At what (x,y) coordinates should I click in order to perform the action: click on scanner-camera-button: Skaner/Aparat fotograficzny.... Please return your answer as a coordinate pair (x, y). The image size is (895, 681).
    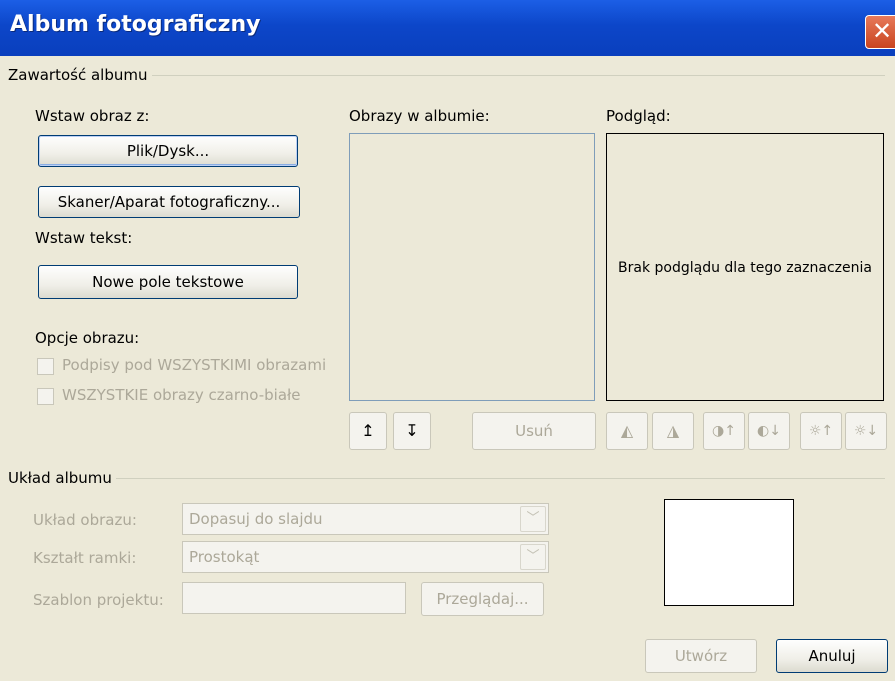
    Looking at the image, I should click on (169, 202).